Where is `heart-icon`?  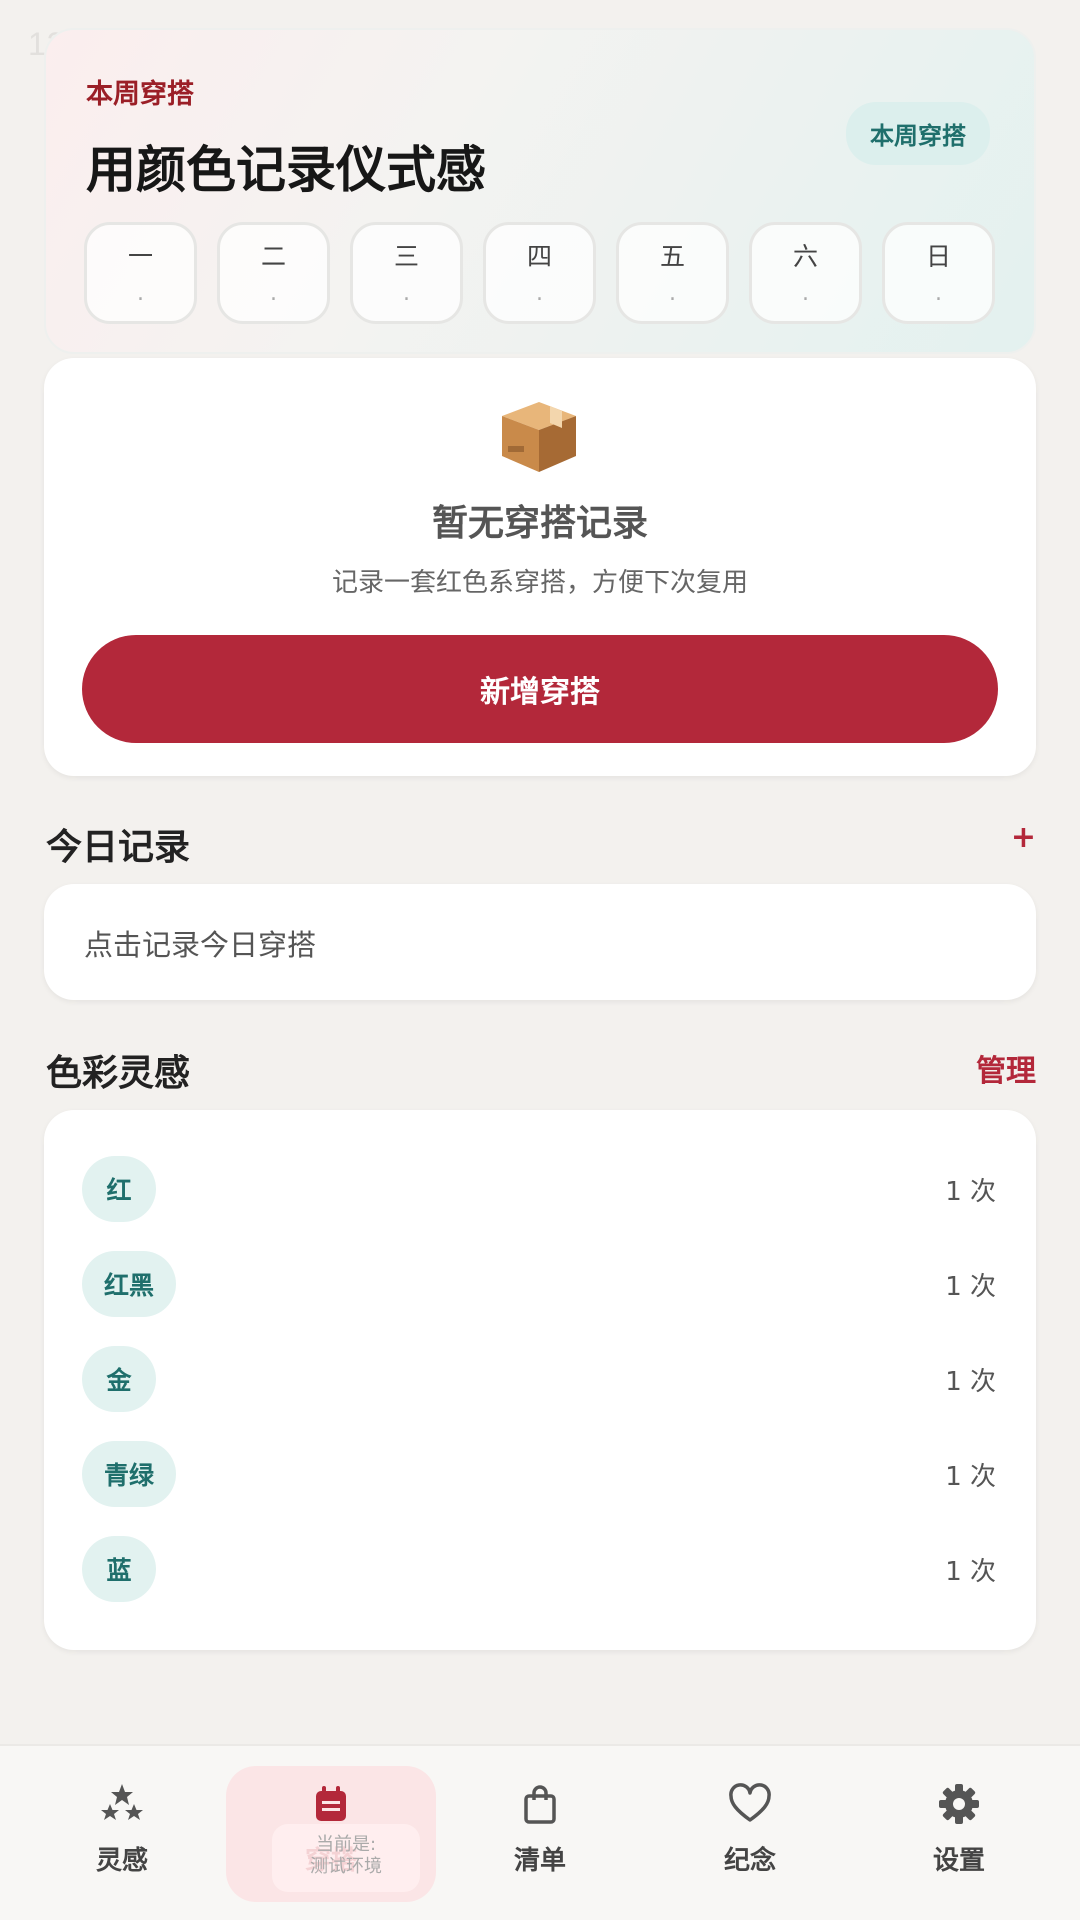
heart-icon is located at coordinates (750, 1802).